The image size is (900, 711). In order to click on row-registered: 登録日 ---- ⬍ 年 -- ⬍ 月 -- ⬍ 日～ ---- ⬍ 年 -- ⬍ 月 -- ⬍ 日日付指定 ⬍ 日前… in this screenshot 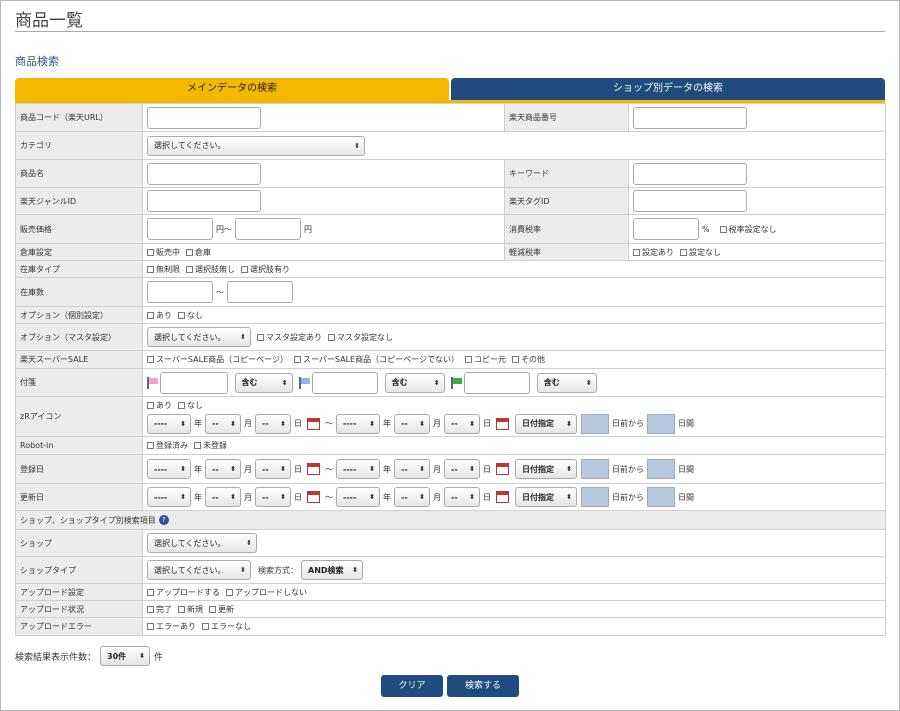, I will do `click(450, 469)`.